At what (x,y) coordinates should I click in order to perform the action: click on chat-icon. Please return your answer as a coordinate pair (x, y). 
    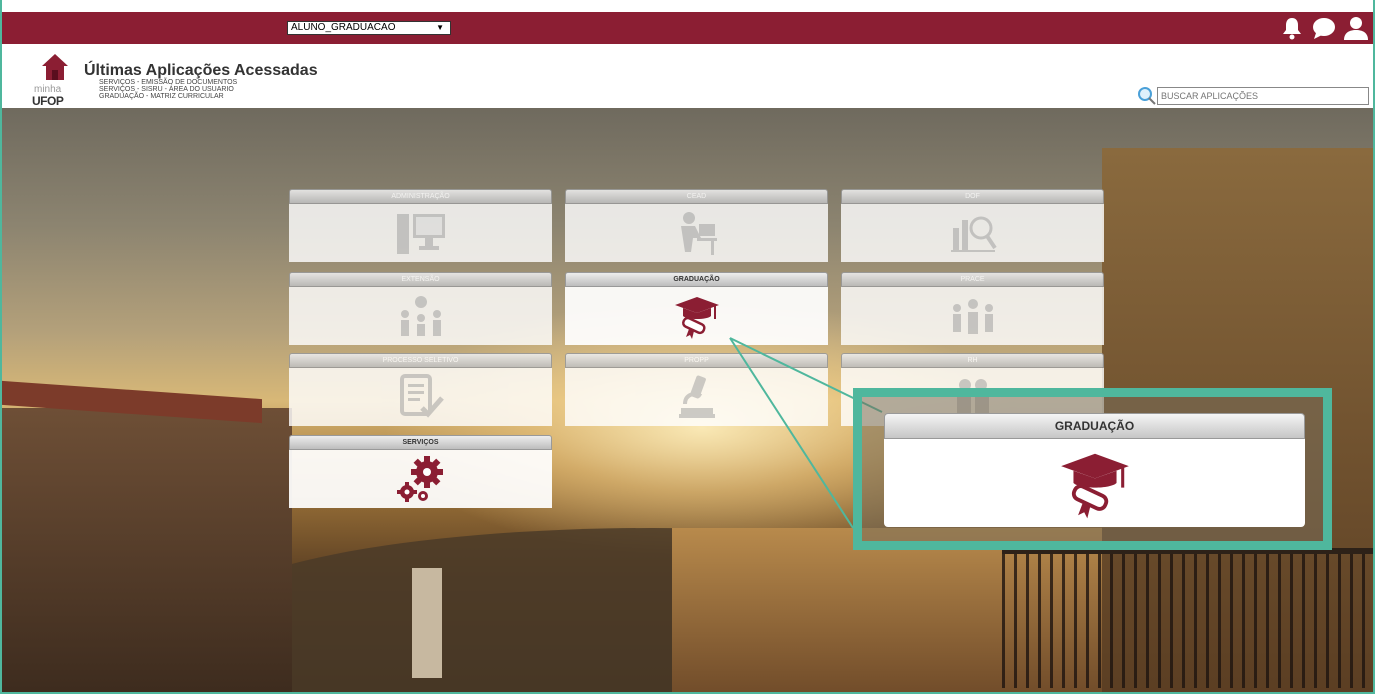
    Looking at the image, I should click on (1324, 28).